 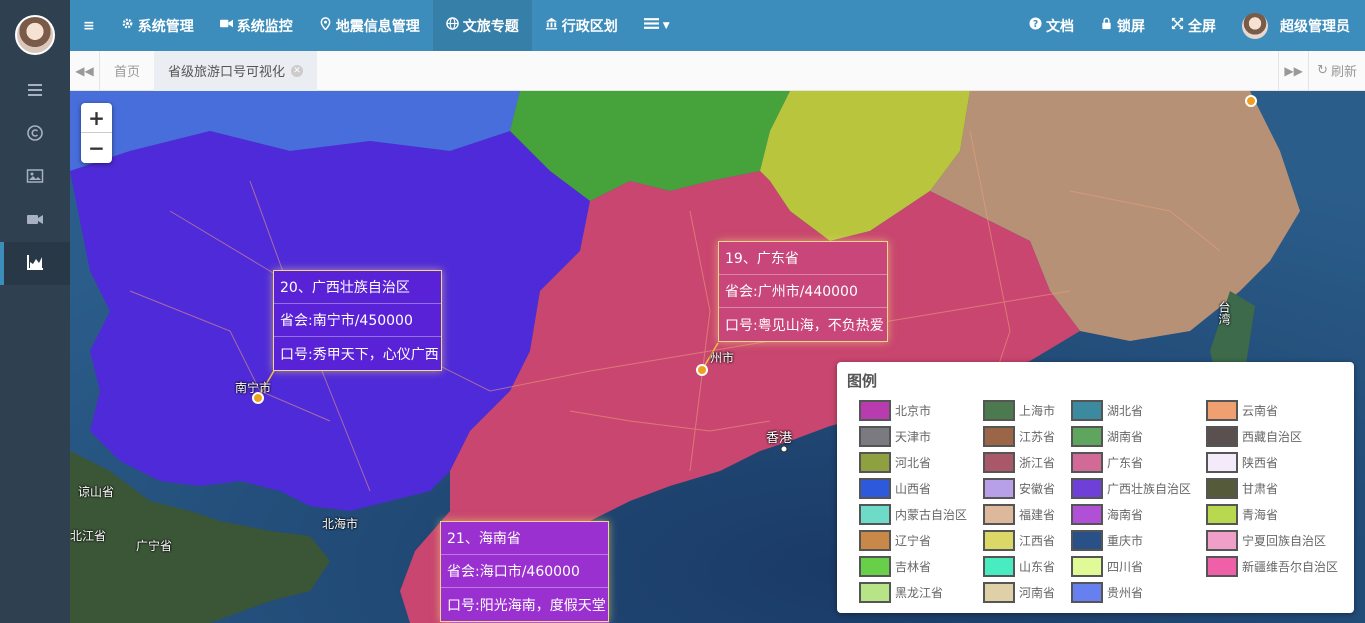 I want to click on legend-label: 湖南省, so click(x=1125, y=437).